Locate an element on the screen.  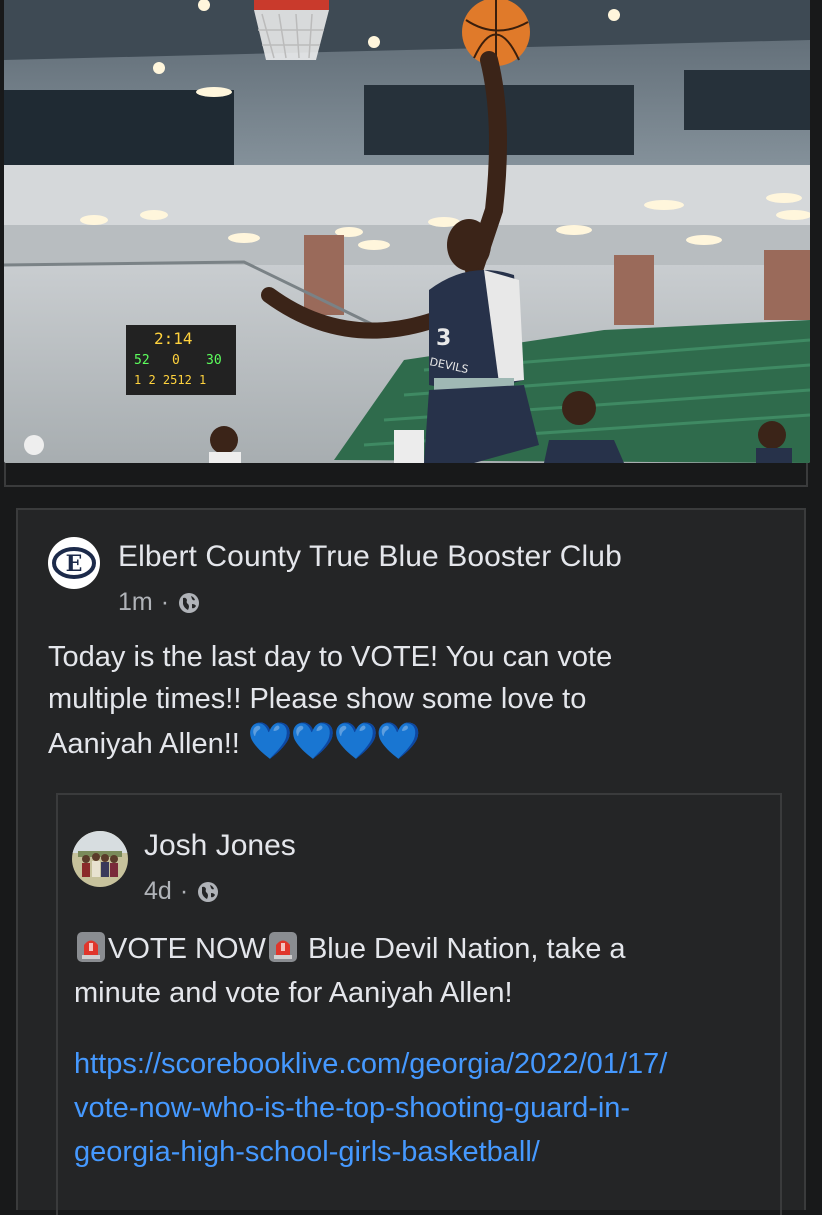
elbert-logo-icon: E is located at coordinates (74, 563).